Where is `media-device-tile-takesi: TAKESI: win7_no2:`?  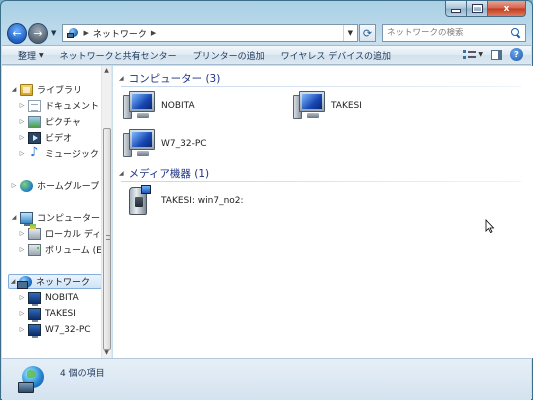
media-device-tile-takesi: TAKESI: win7_no2: is located at coordinates (183, 201).